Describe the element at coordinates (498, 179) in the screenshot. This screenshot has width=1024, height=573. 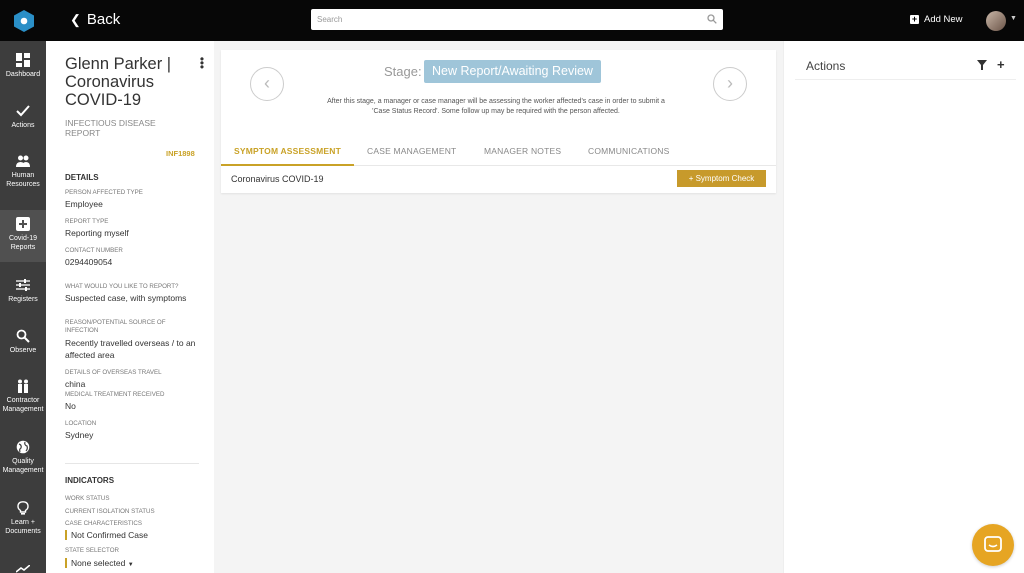
I see `symptom-row: Coronavirus COVID-19 + Symptom Check` at that location.